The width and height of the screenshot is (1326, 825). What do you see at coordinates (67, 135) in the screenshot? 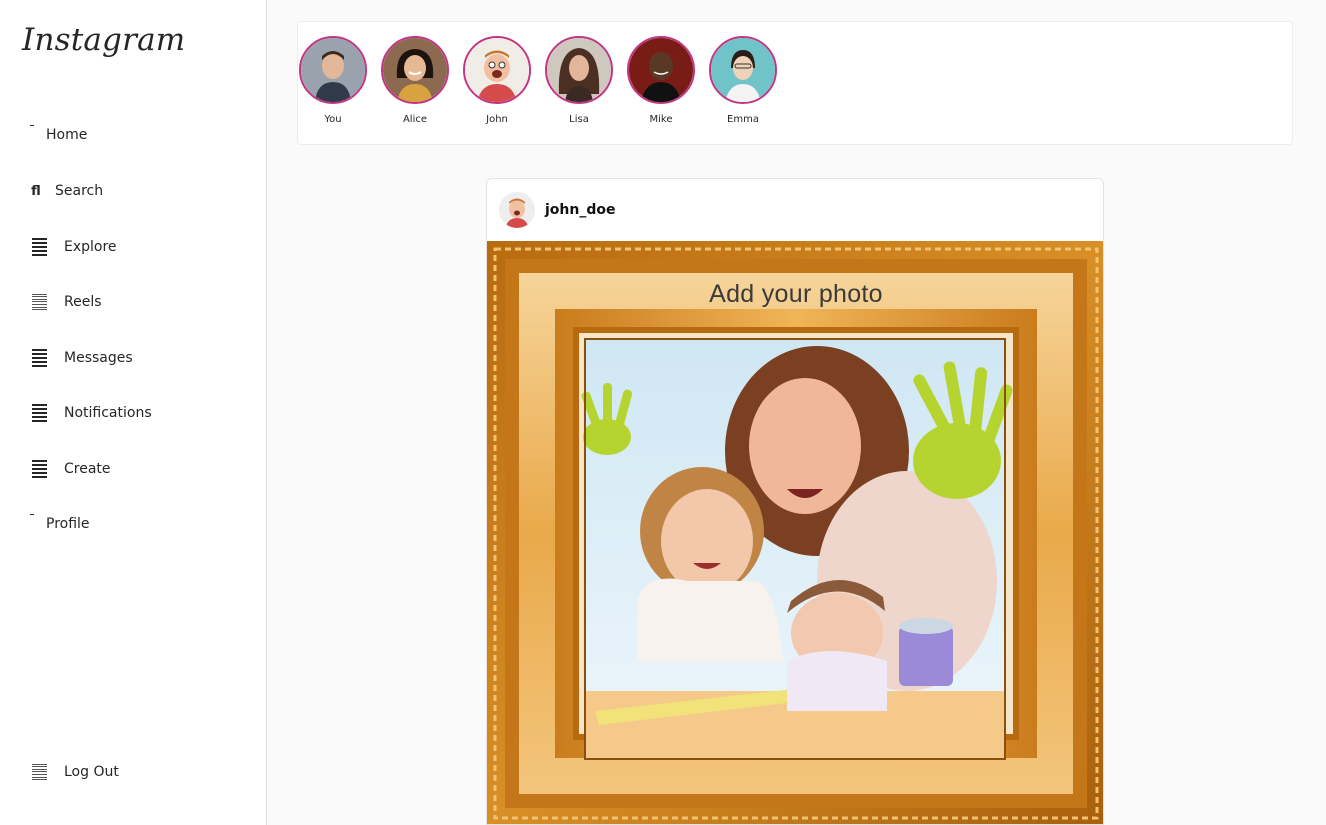
I see `sidebar-item-label: Home` at bounding box center [67, 135].